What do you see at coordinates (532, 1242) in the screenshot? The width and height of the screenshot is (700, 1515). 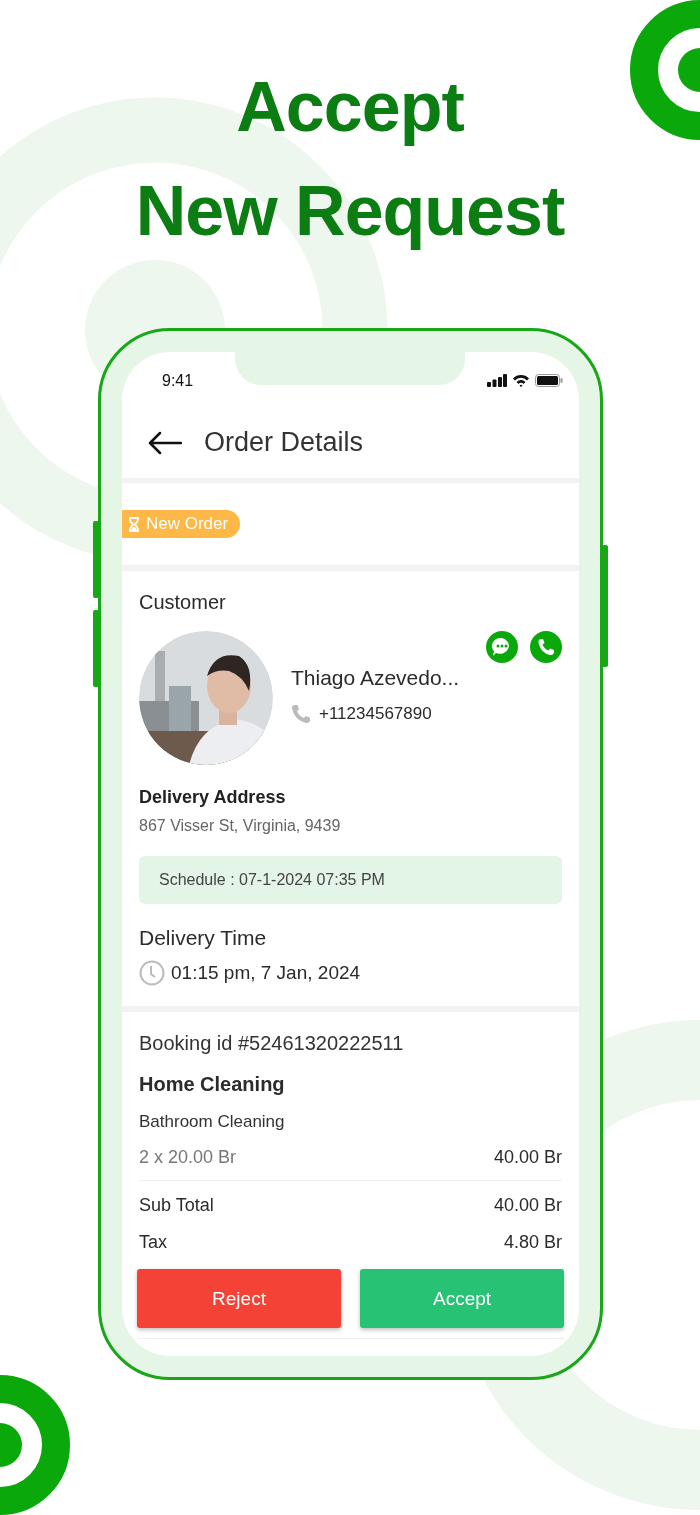 I see `summary-value: 4.80 Br` at bounding box center [532, 1242].